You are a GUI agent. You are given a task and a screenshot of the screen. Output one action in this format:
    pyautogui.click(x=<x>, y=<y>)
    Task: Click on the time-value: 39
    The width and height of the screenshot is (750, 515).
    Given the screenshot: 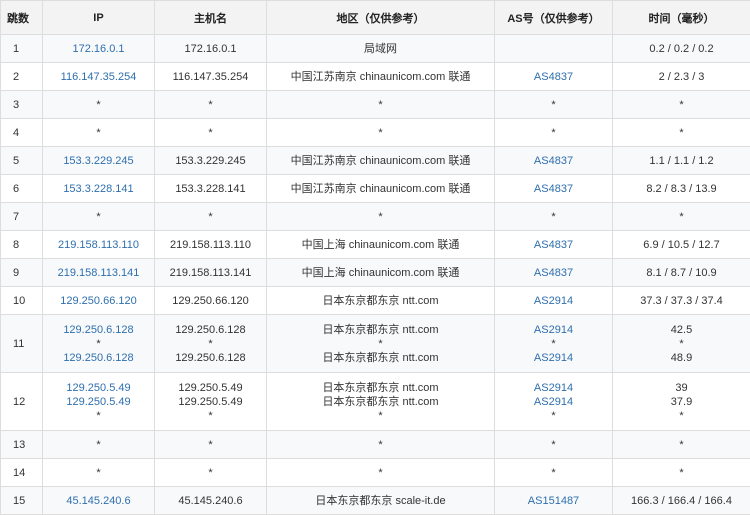 What is the action you would take?
    pyautogui.click(x=681, y=387)
    